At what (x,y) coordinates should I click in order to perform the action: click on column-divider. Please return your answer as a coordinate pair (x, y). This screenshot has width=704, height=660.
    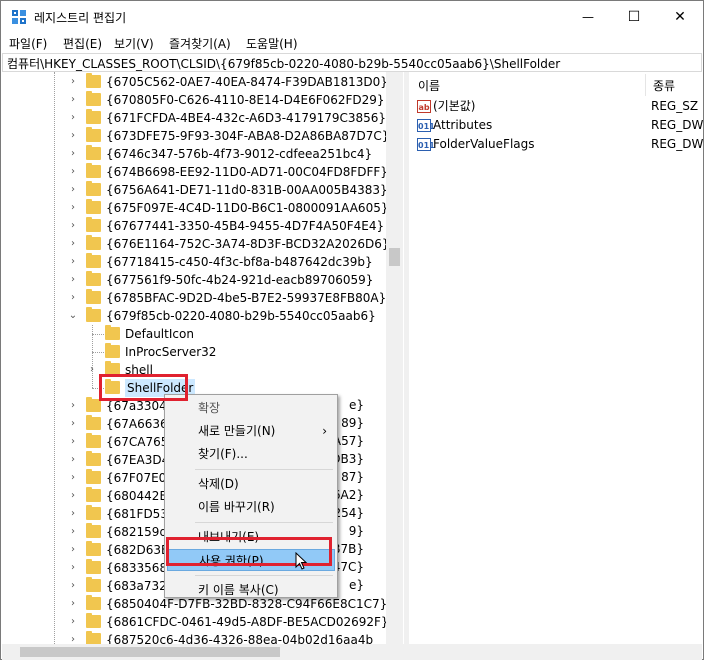
    Looking at the image, I should click on (645, 85).